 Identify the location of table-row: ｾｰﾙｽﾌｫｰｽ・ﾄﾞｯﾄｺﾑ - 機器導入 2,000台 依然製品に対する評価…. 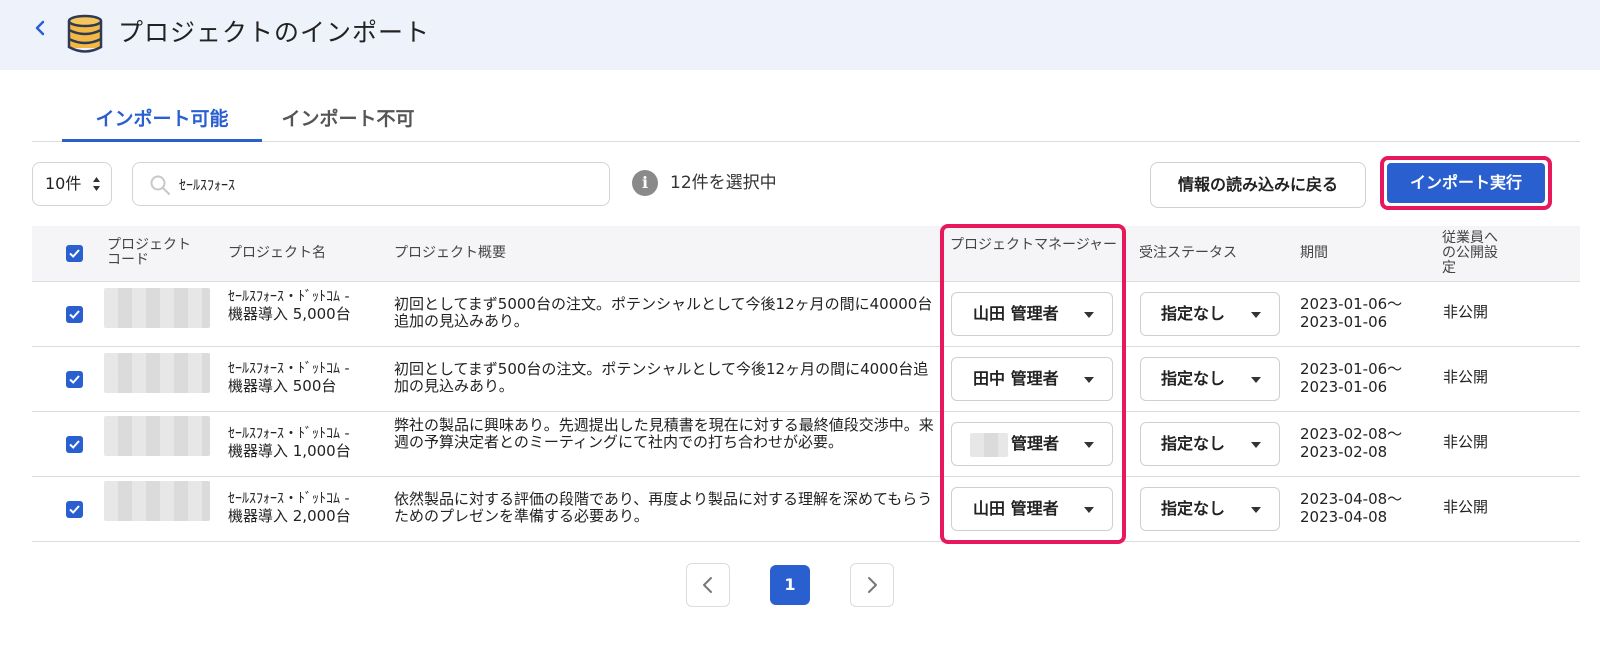
(806, 509).